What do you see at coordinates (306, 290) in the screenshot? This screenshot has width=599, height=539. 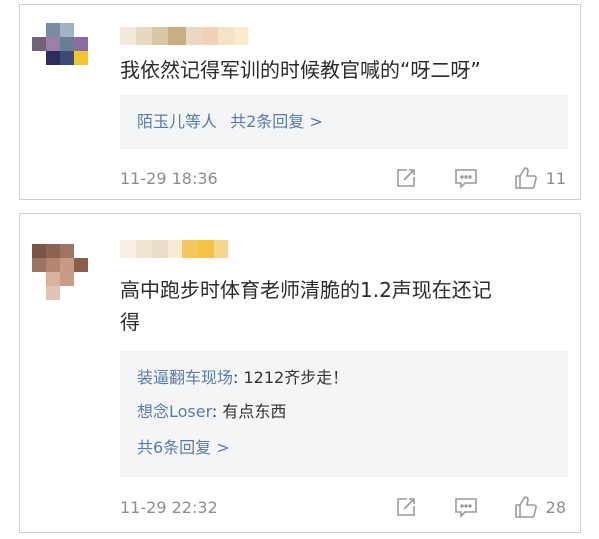 I see `comment-text-line: 高中跑步时体育老师清脆的1.2声现在还记` at bounding box center [306, 290].